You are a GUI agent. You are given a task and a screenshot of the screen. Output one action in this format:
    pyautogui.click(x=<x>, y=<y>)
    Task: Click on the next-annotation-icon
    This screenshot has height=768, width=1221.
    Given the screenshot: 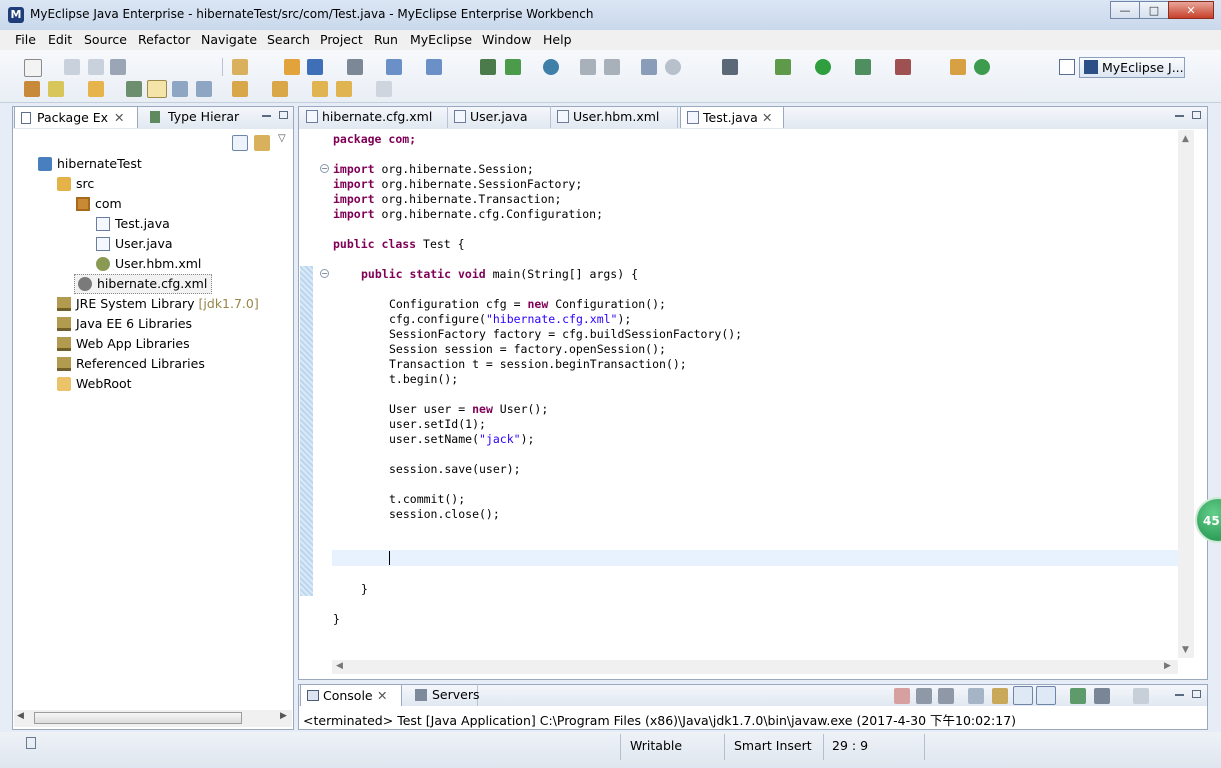 What is the action you would take?
    pyautogui.click(x=240, y=89)
    